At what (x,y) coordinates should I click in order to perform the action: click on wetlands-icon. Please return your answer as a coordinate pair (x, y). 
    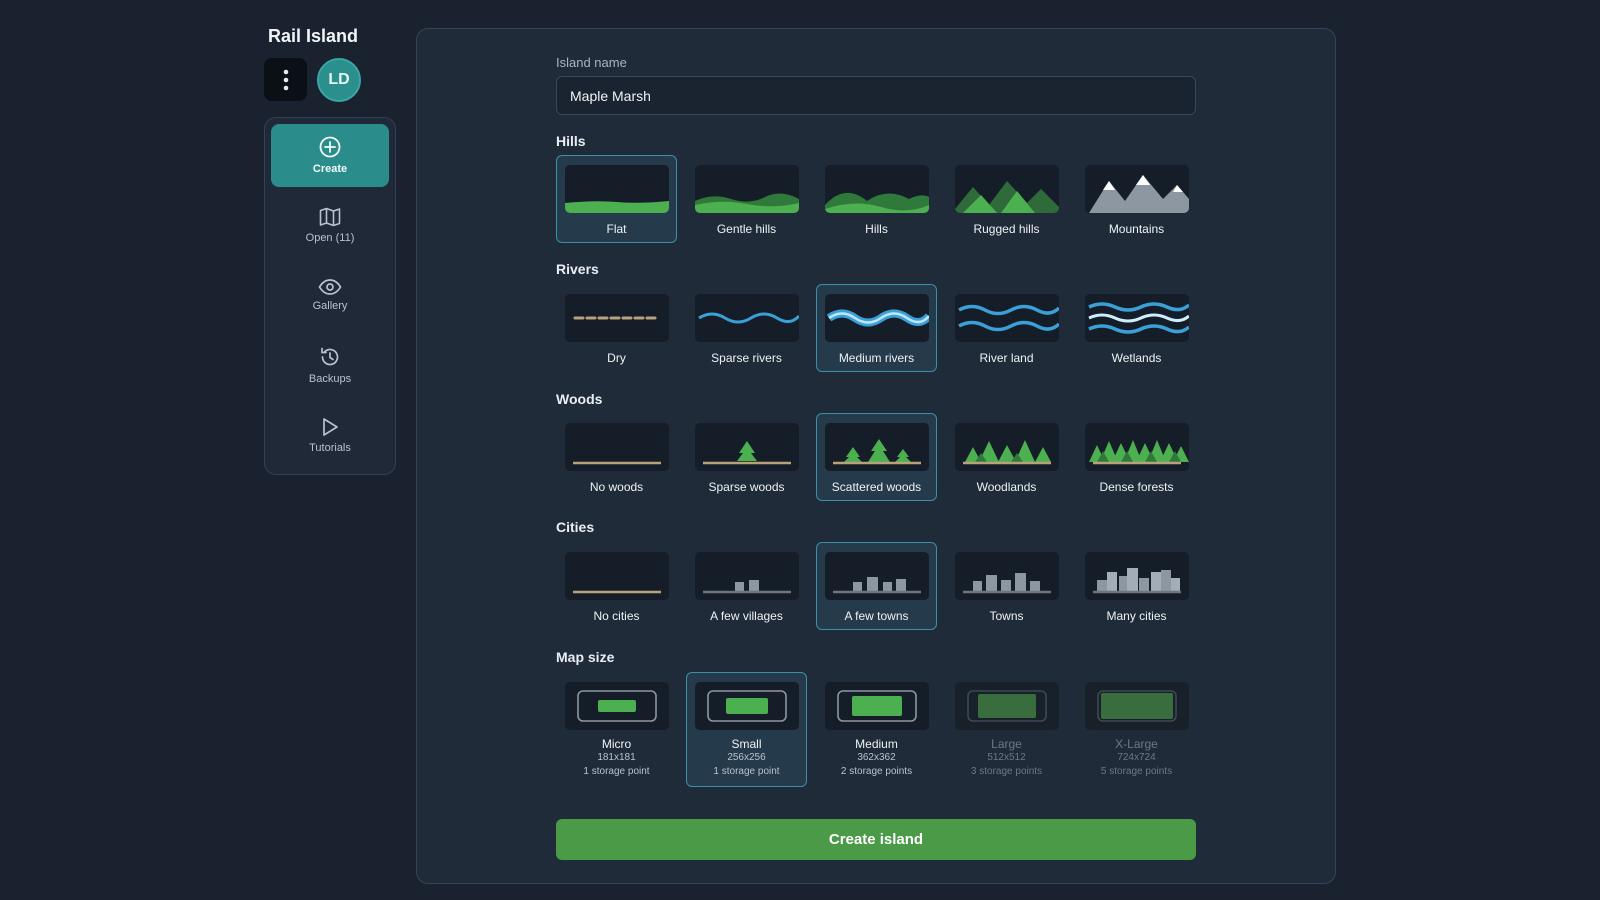
    Looking at the image, I should click on (1136, 318).